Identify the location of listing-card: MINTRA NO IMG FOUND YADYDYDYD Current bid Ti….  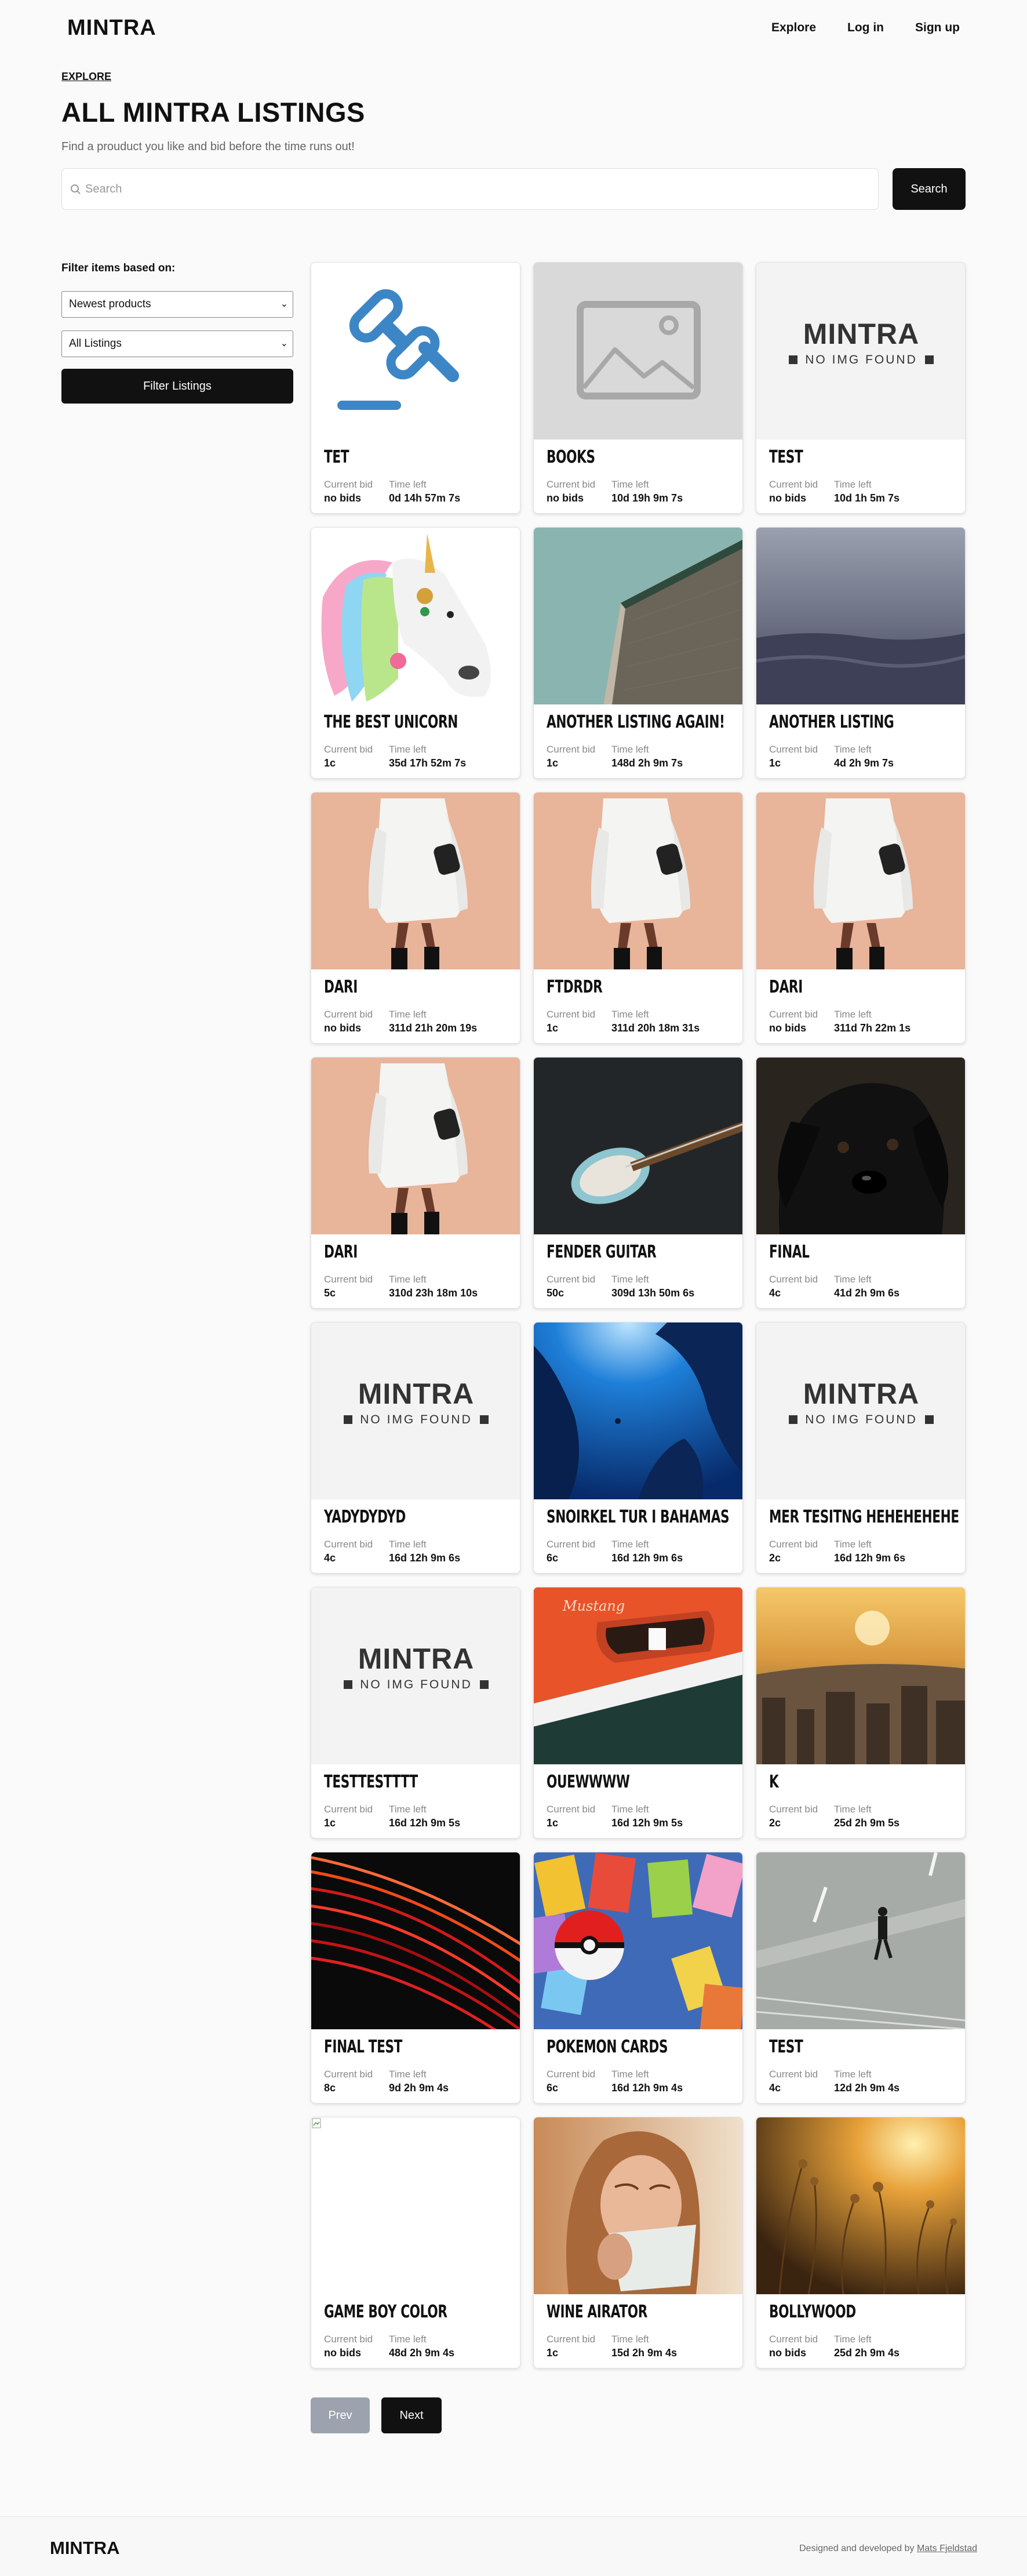
(415, 1448).